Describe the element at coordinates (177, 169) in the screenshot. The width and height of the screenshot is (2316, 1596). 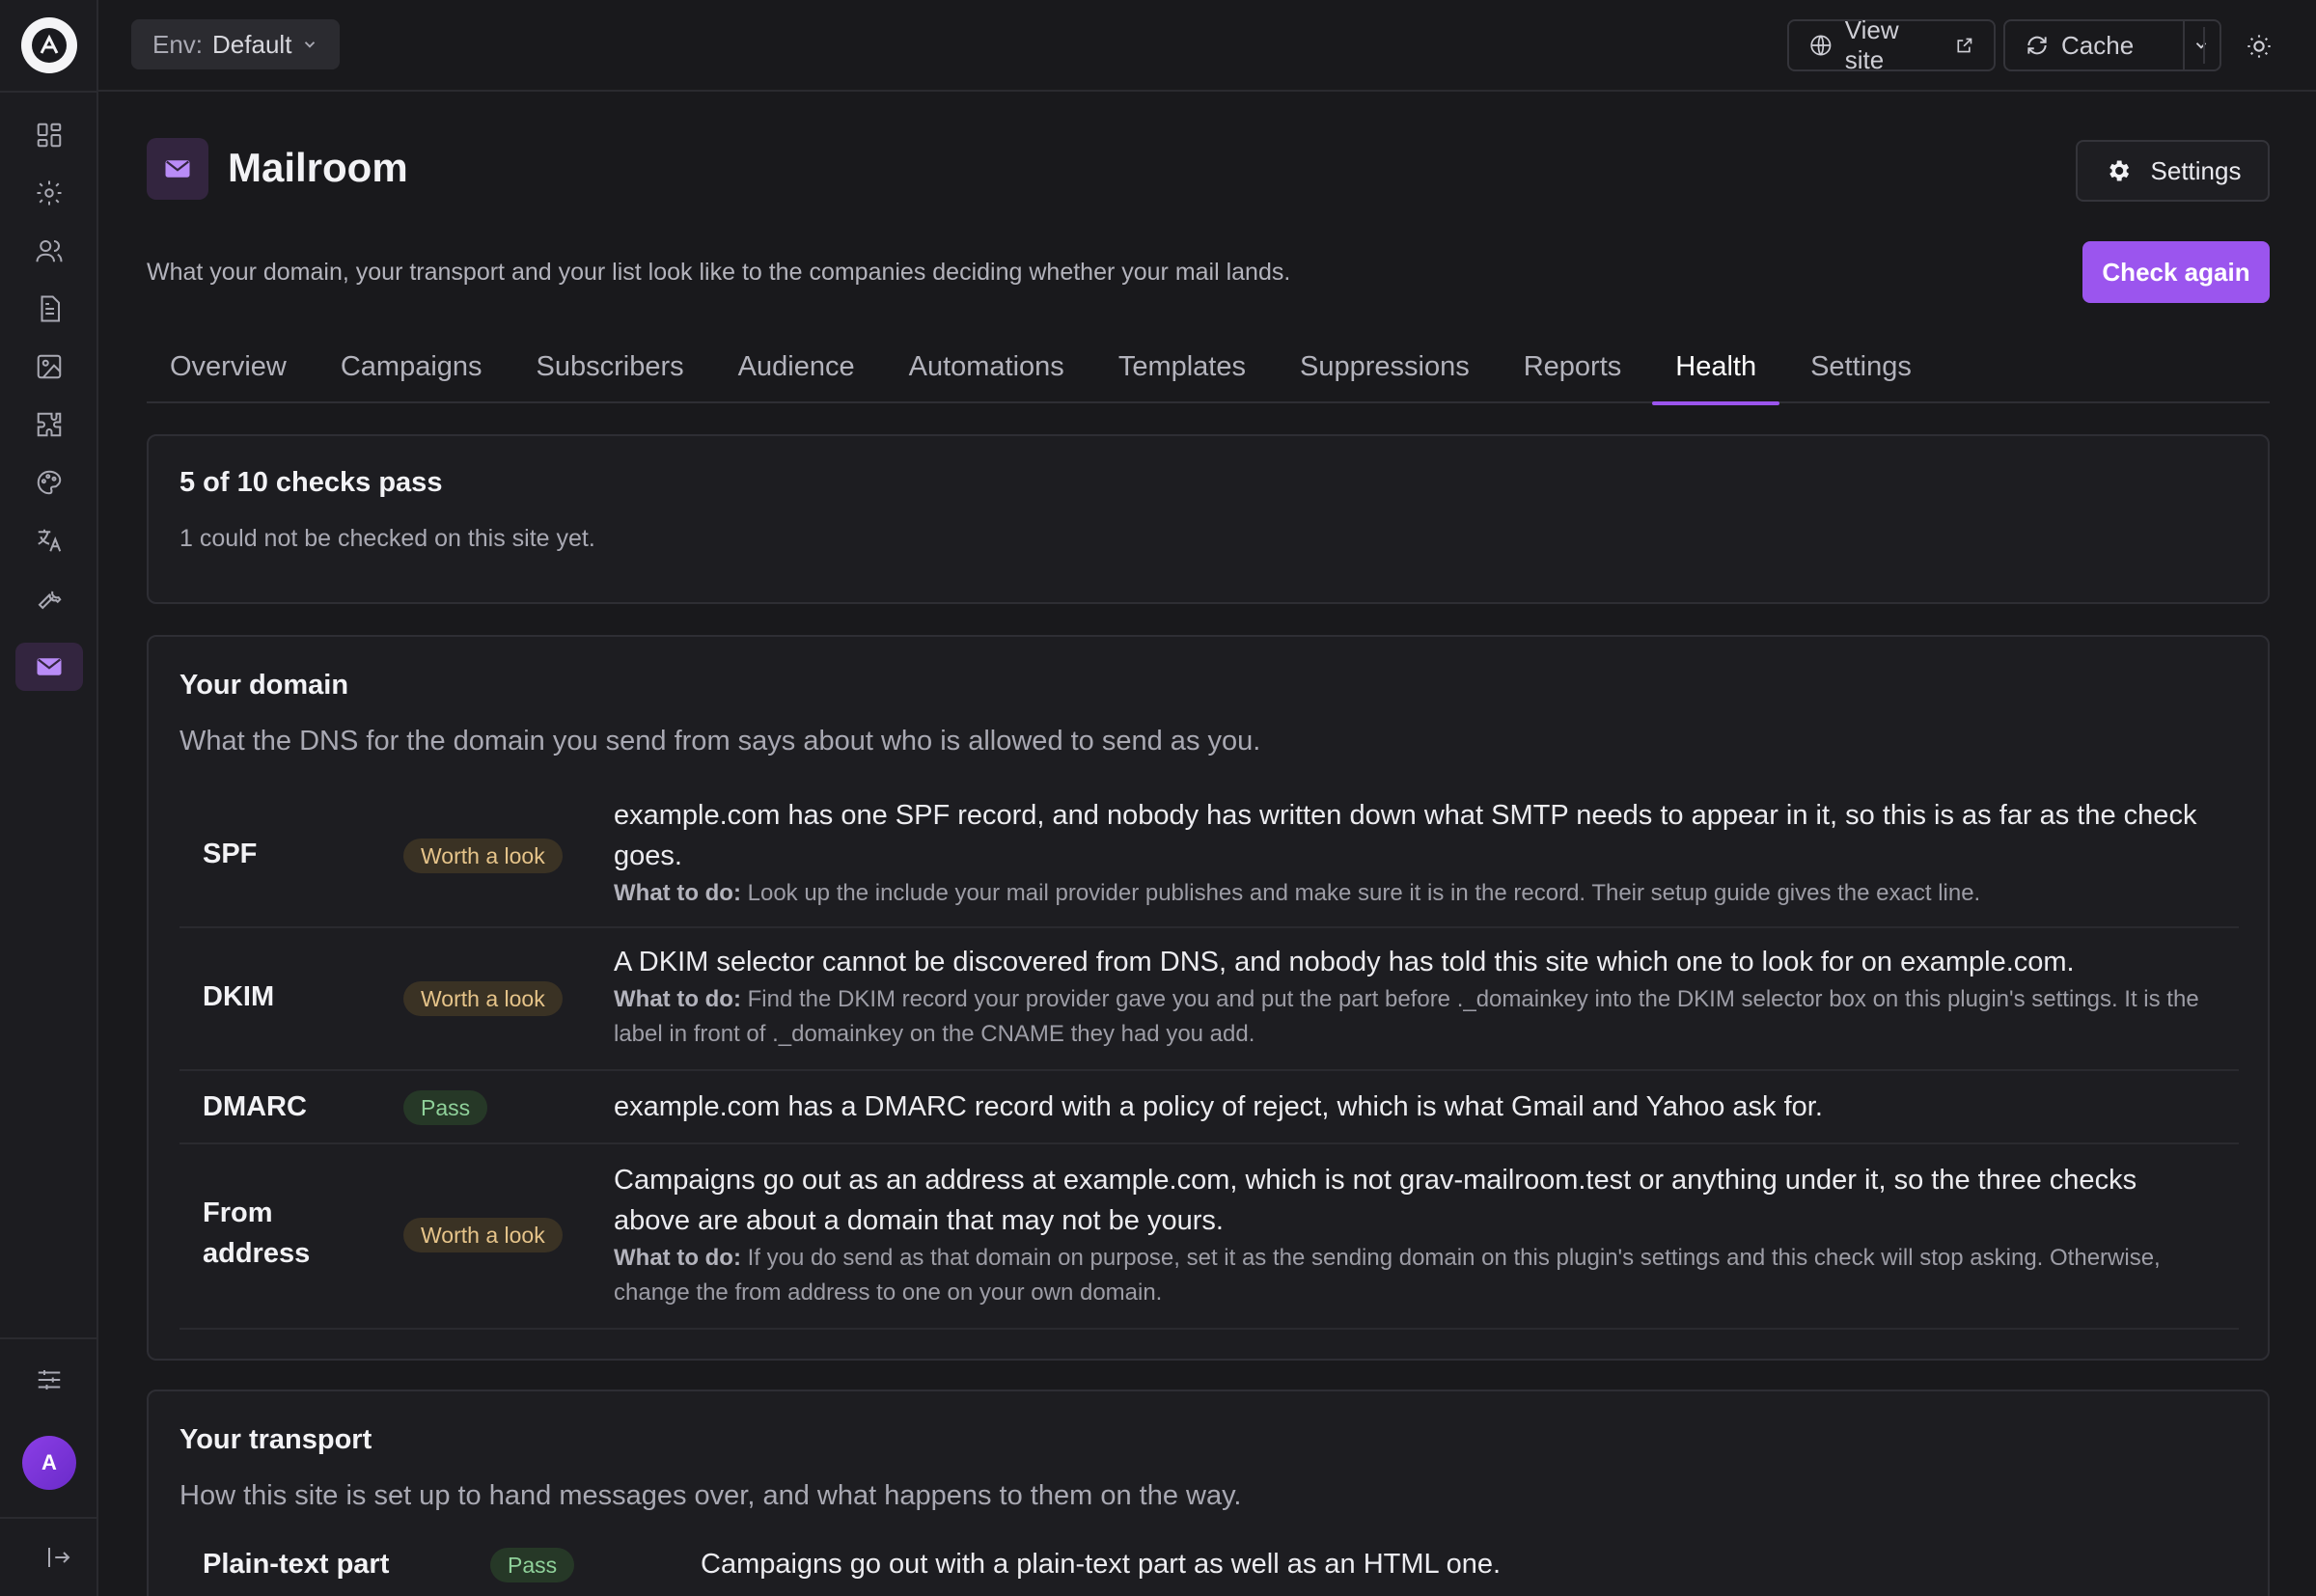
I see `mailroom-icon` at that location.